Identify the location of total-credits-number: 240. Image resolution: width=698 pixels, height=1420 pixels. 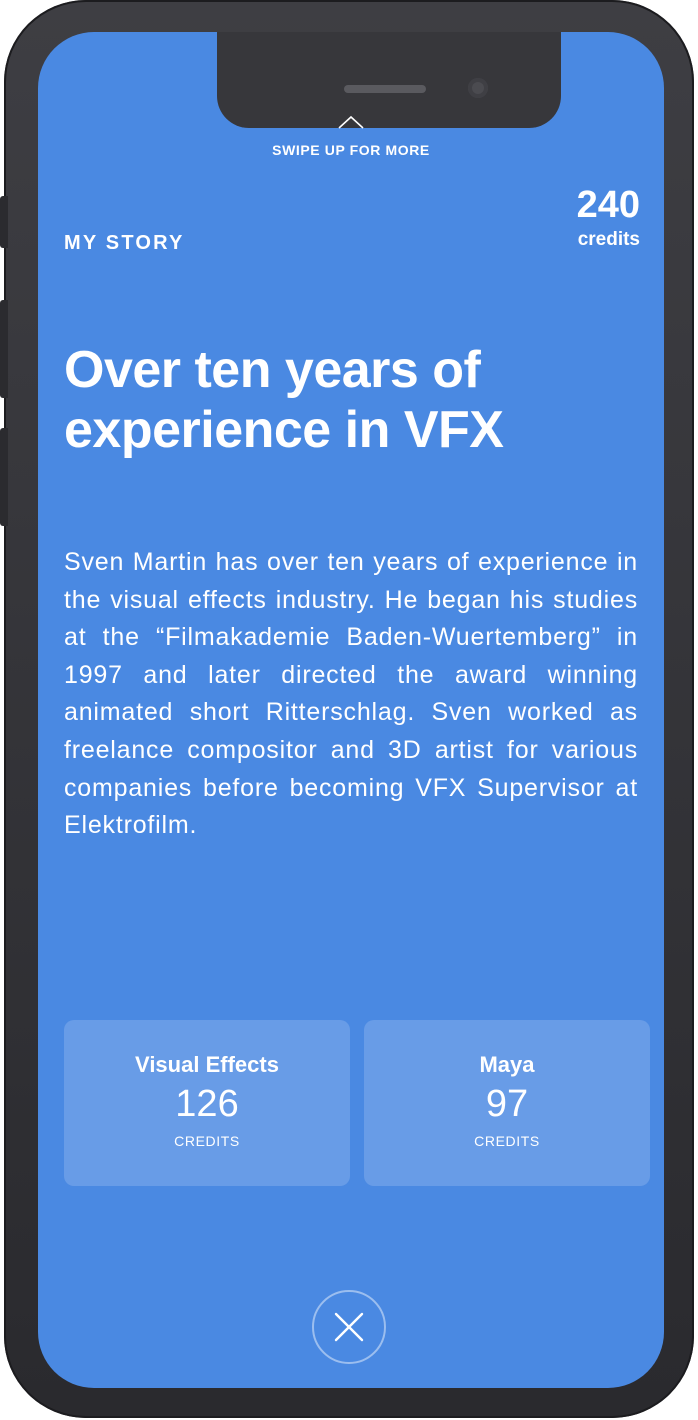
(608, 205).